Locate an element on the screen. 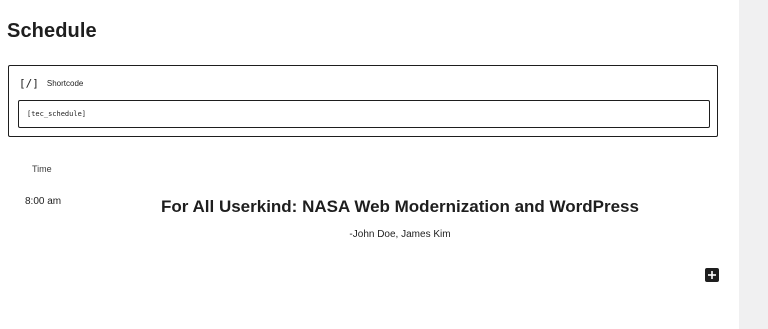 This screenshot has height=329, width=768. add-block-button is located at coordinates (712, 275).